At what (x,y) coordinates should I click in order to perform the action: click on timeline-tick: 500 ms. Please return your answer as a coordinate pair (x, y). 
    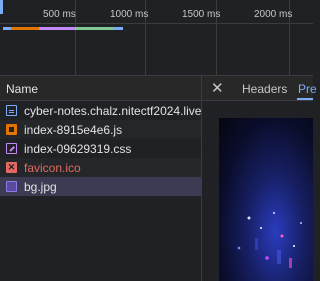
    Looking at the image, I should click on (59, 14).